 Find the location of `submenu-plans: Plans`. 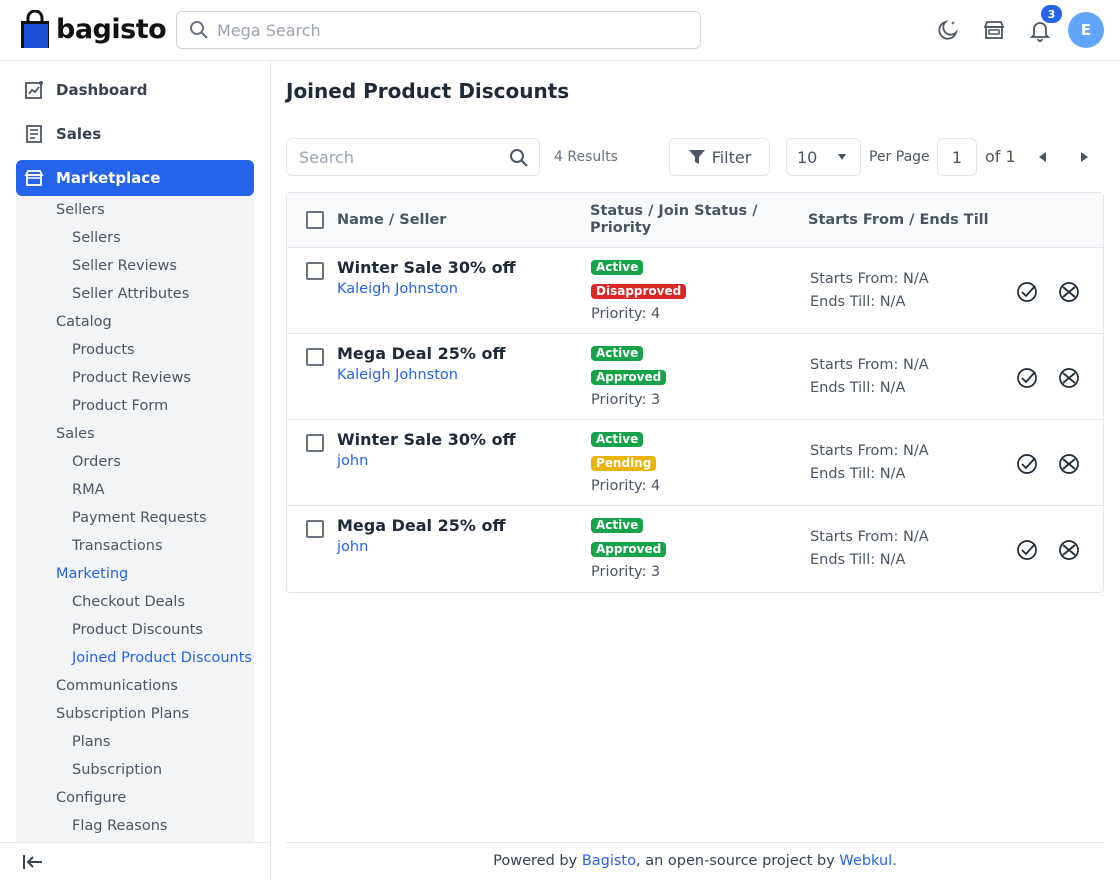

submenu-plans: Plans is located at coordinates (91, 742).